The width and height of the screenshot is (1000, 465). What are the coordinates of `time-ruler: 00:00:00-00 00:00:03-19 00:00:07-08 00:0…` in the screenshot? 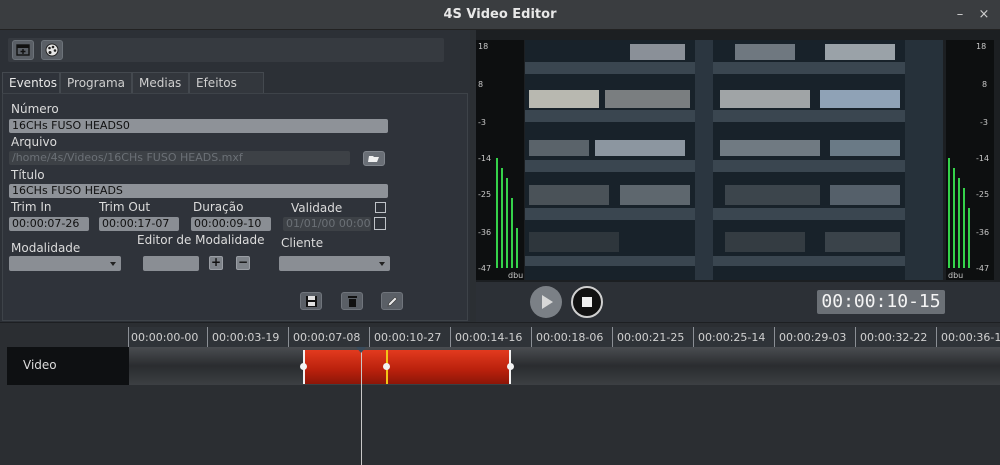 It's located at (564, 337).